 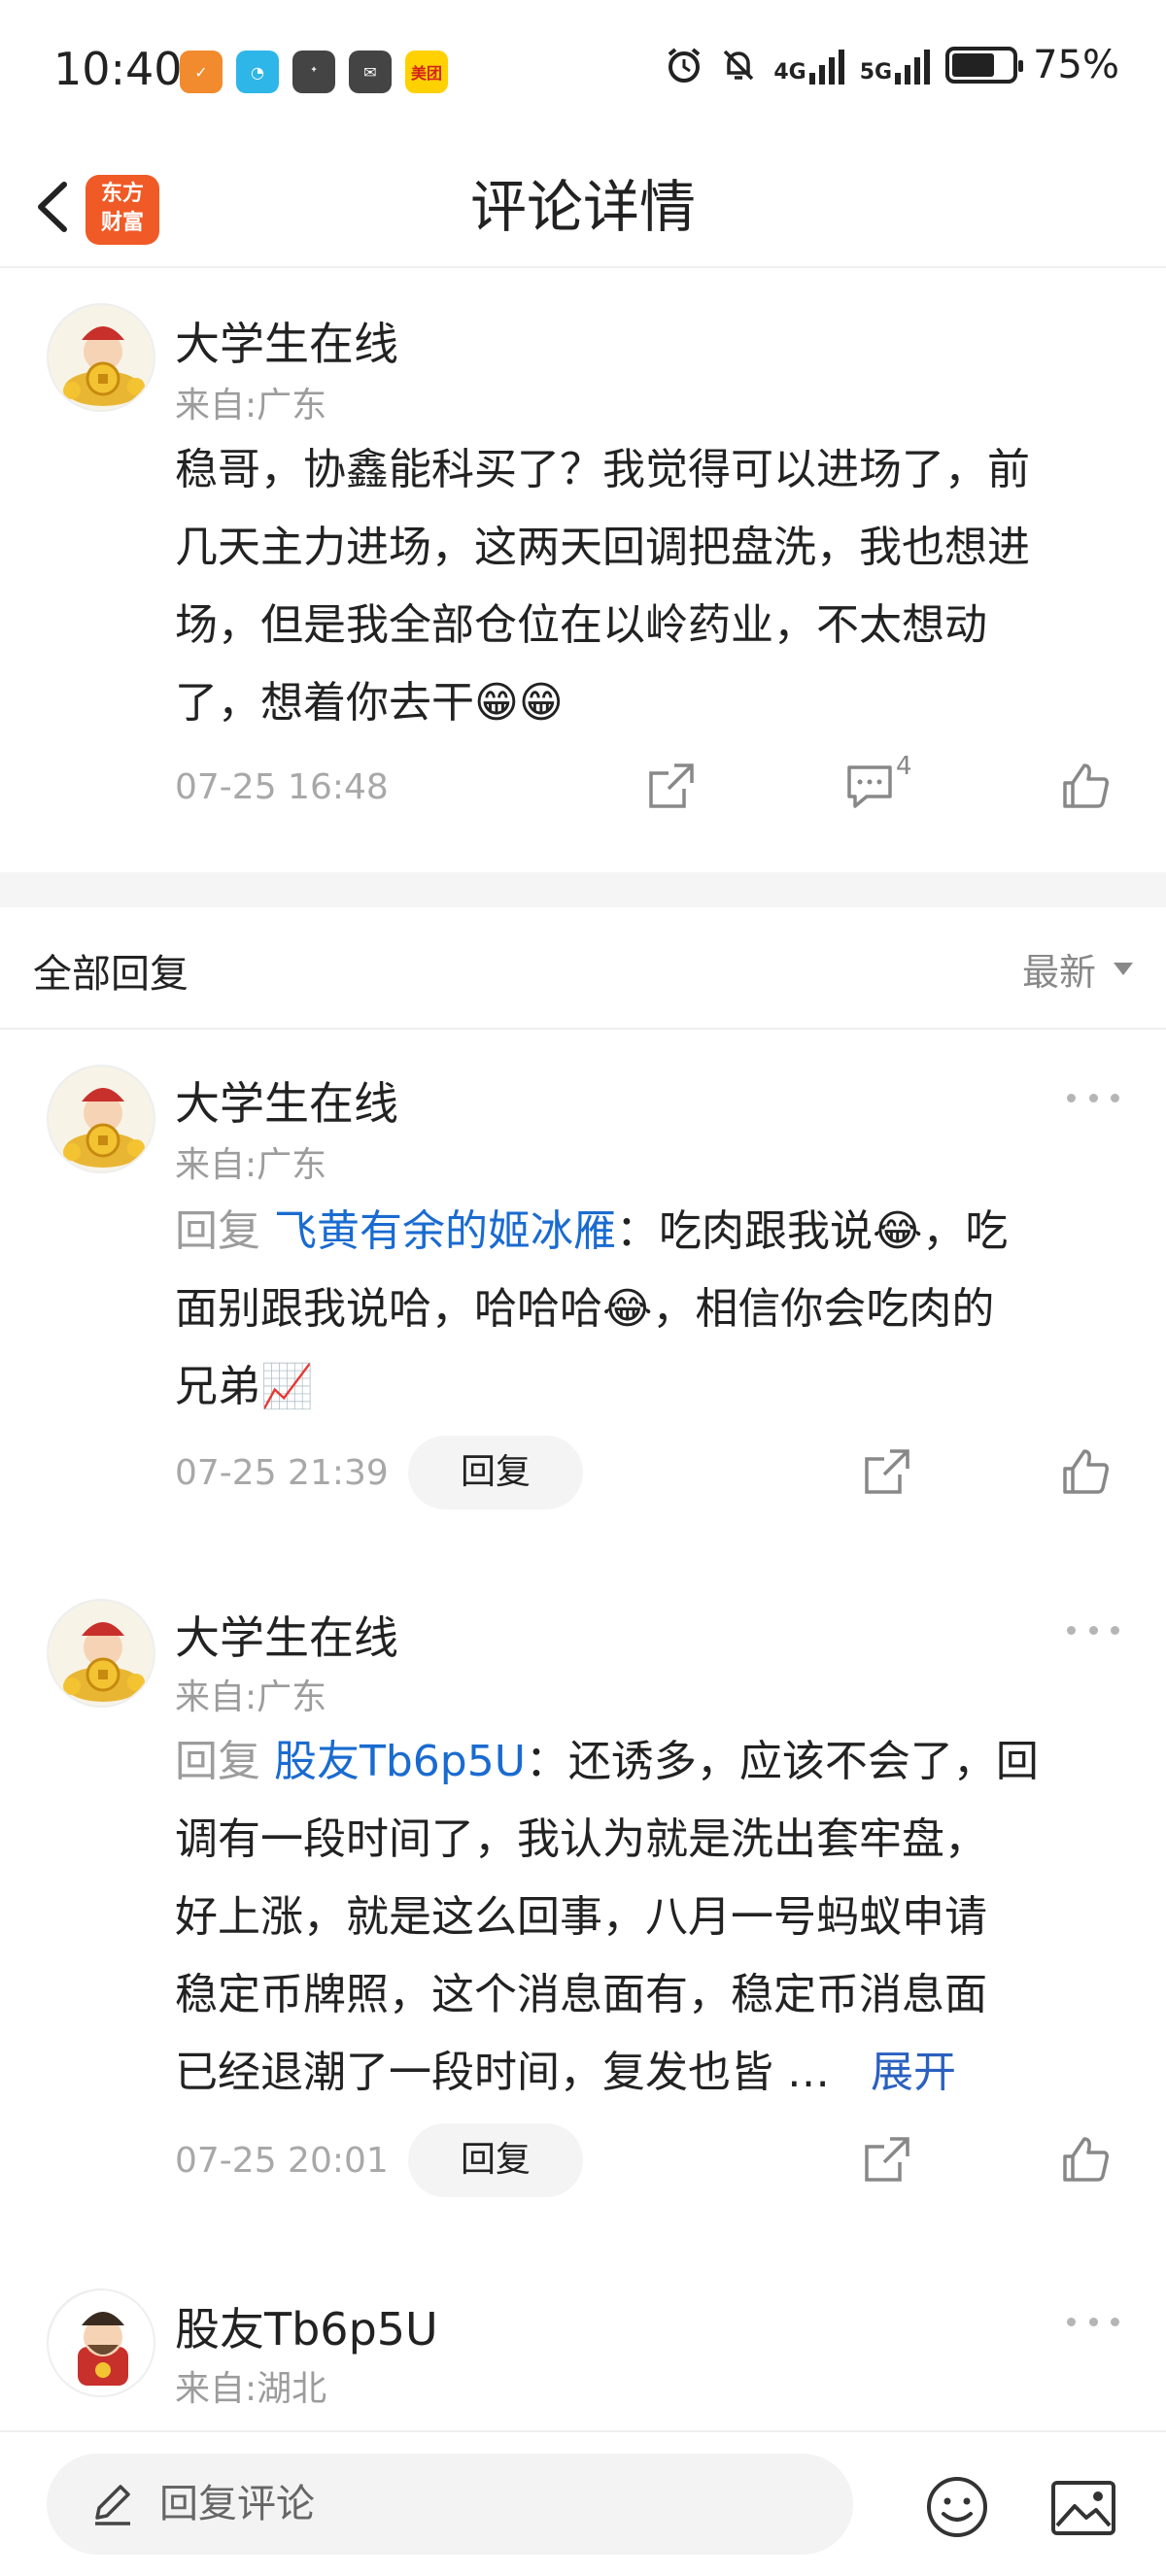 What do you see at coordinates (904, 766) in the screenshot?
I see `comment-count: 4` at bounding box center [904, 766].